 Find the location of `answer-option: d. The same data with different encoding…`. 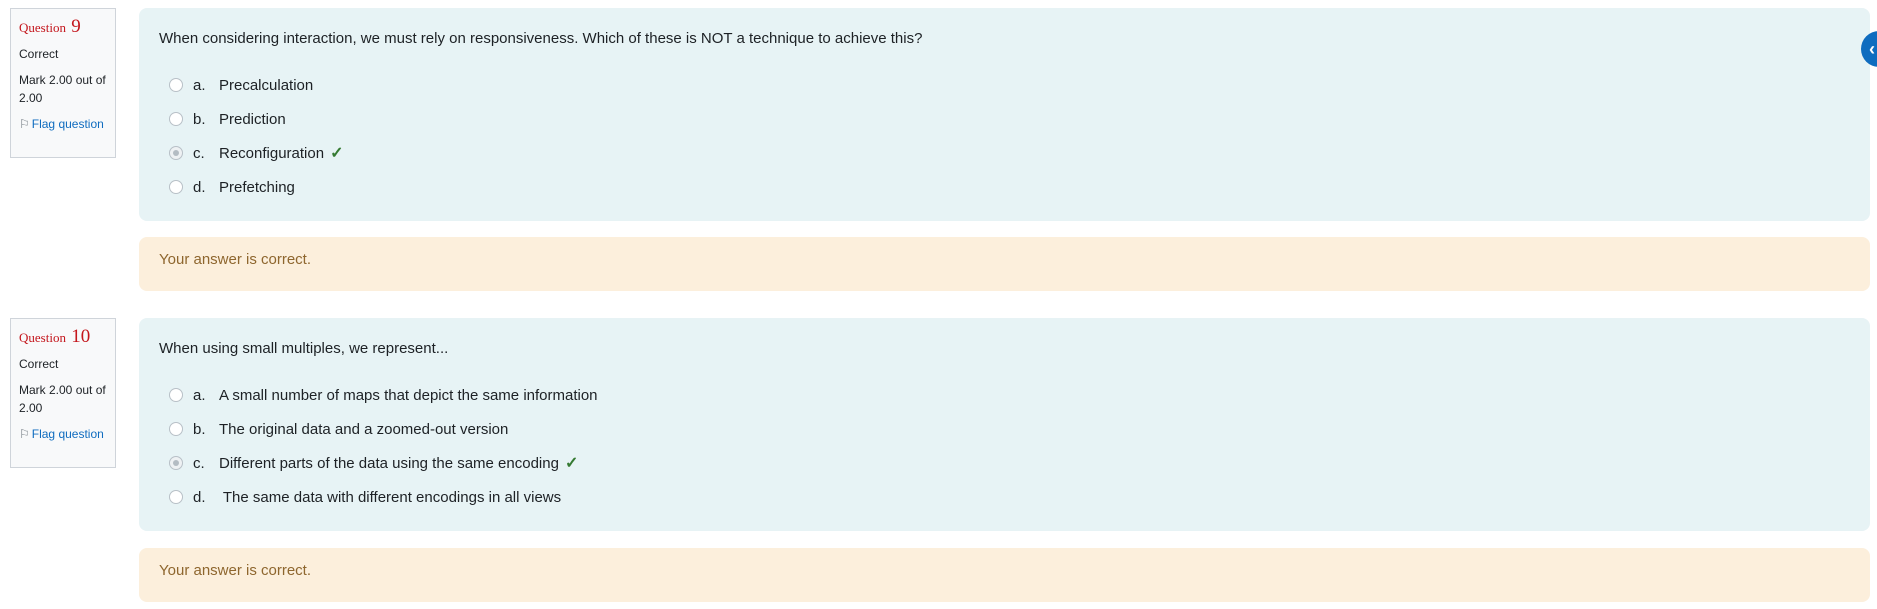

answer-option: d. The same data with different encoding… is located at coordinates (1004, 497).